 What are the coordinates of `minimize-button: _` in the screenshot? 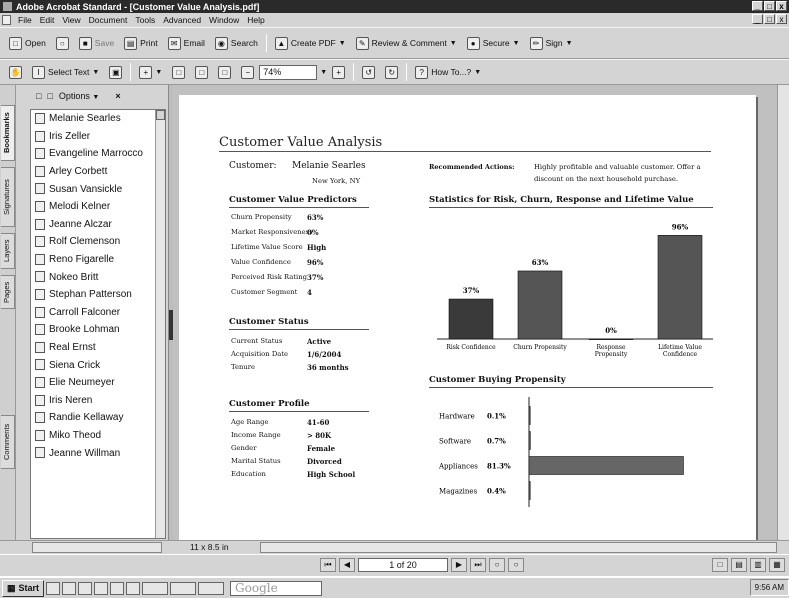 It's located at (757, 6).